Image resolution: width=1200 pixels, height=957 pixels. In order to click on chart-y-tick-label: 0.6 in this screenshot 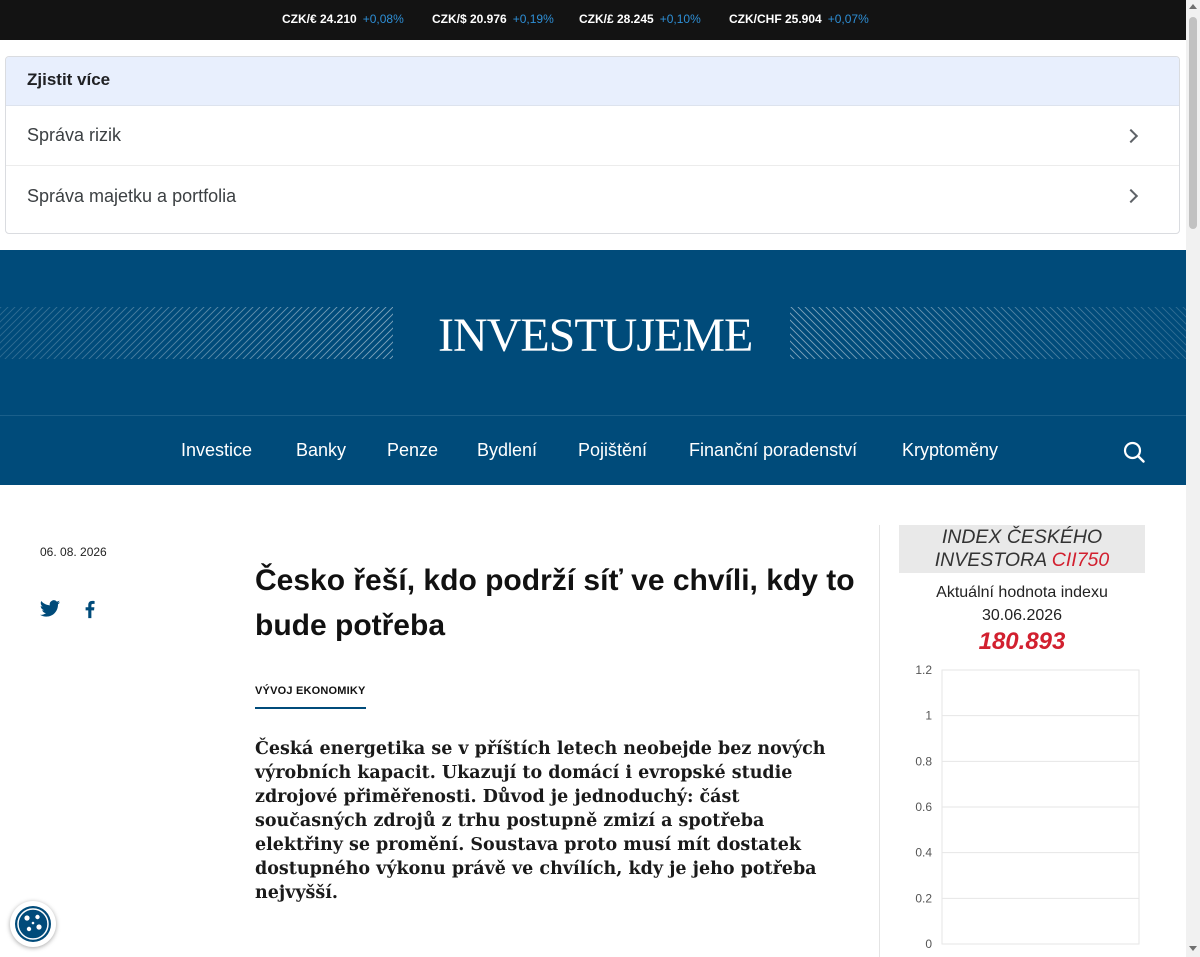, I will do `click(923, 807)`.